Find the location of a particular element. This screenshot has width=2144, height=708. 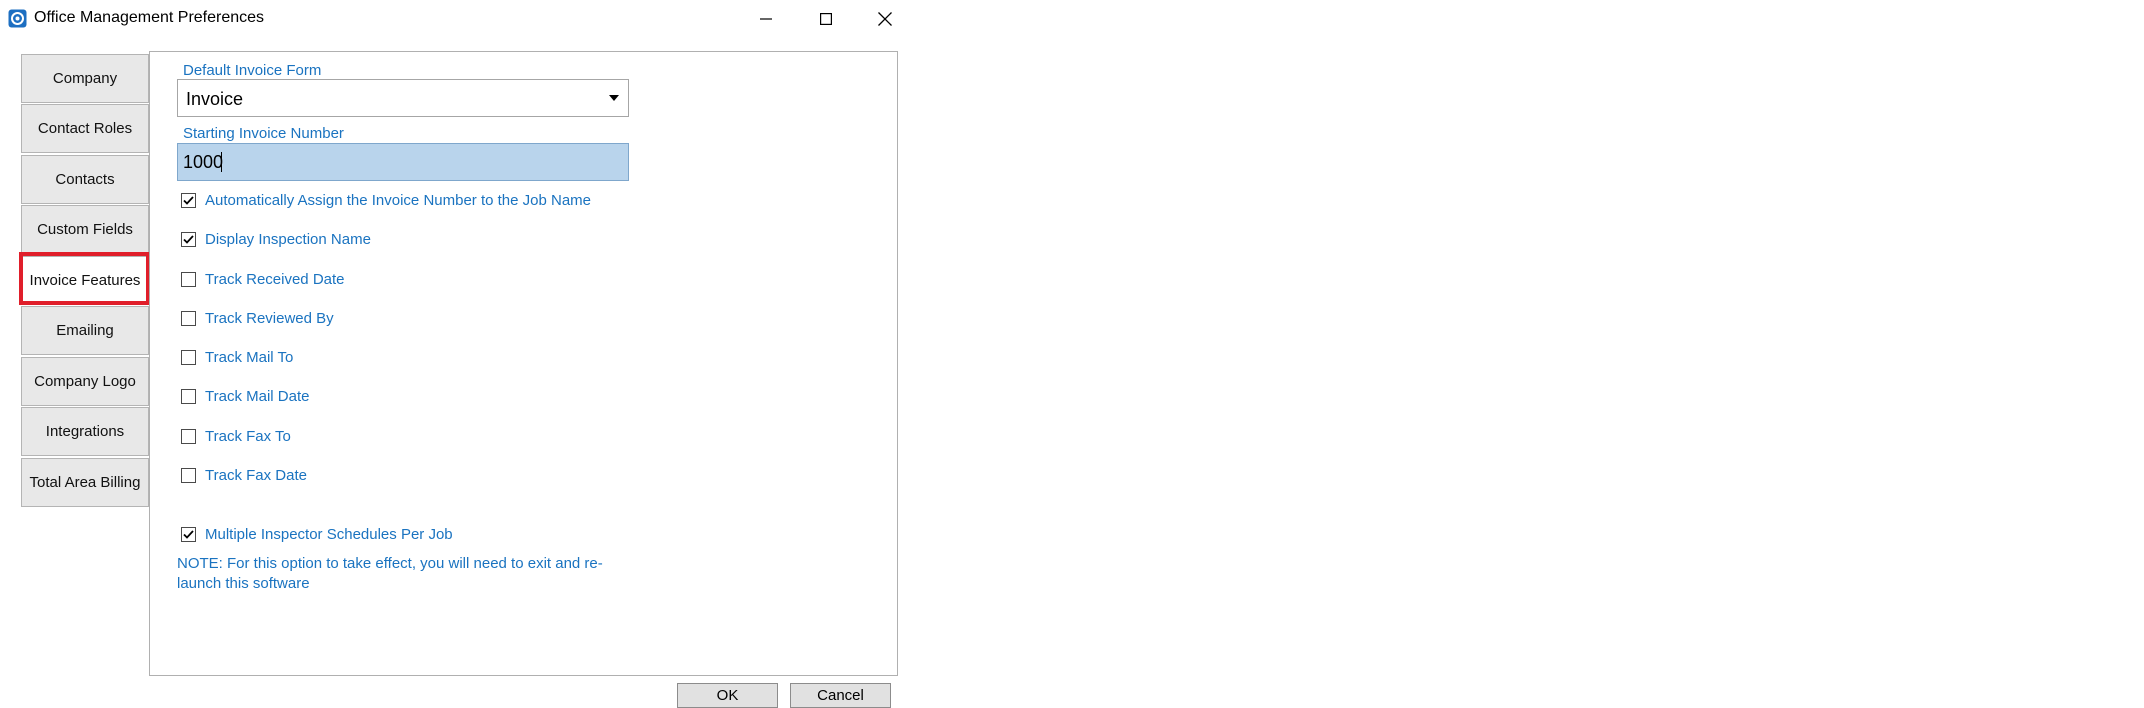

checkbox-track-mail-date: Track Mail Date is located at coordinates (245, 396).